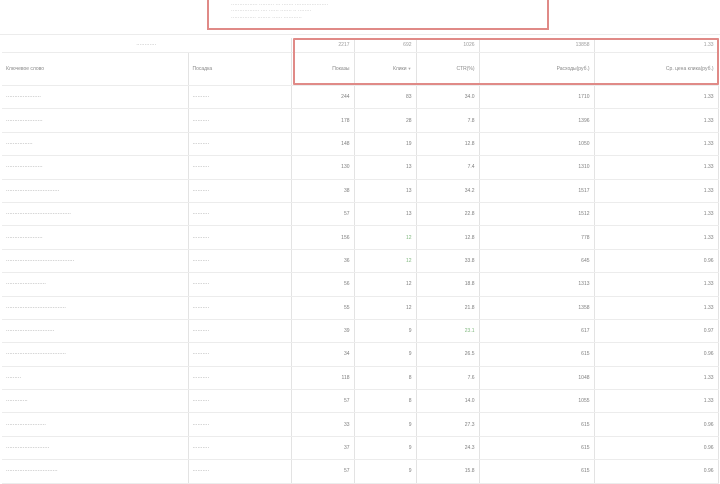 The height and width of the screenshot is (484, 720). Describe the element at coordinates (448, 331) in the screenshot. I see `metric3-cell: 23.1` at that location.